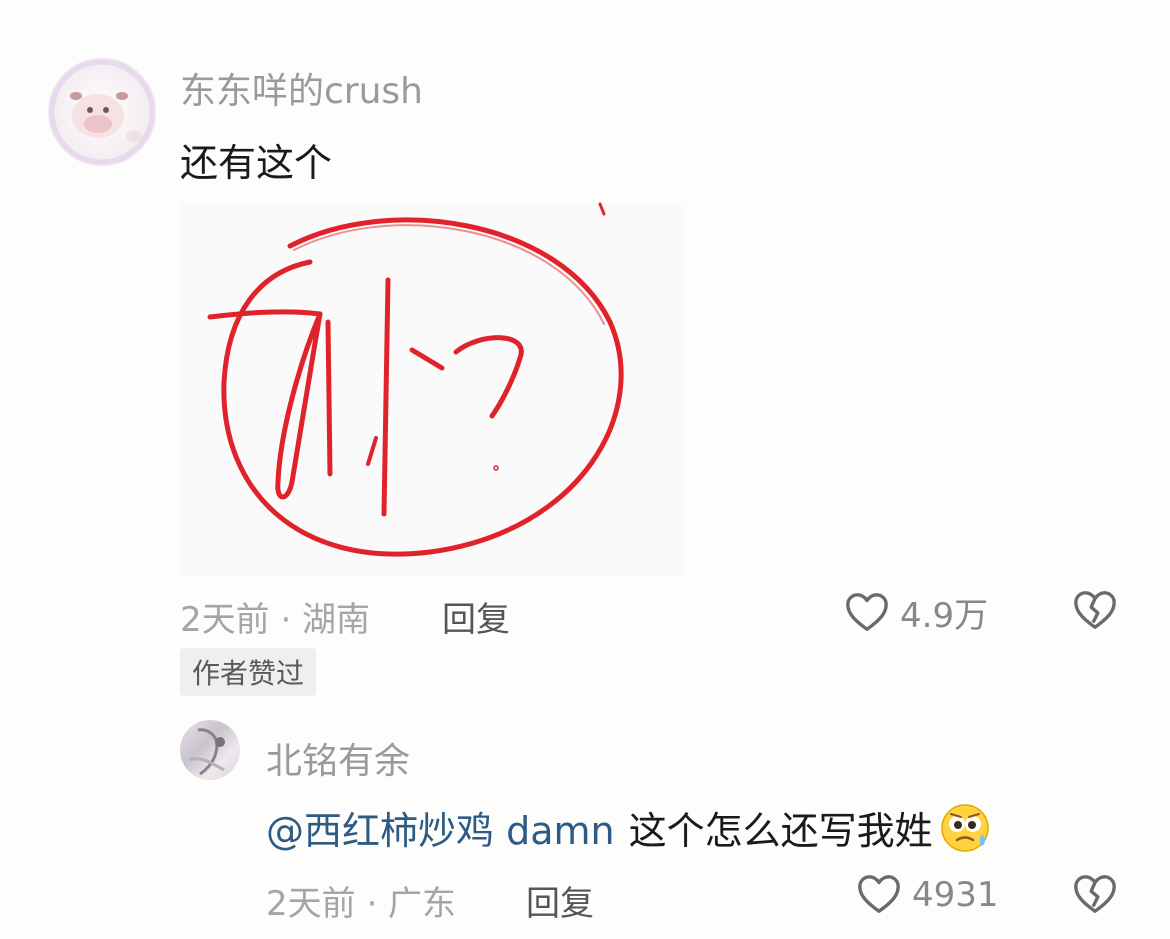 This screenshot has width=1170, height=939. I want to click on comment-meta: 2天前 · 湖南, so click(275, 620).